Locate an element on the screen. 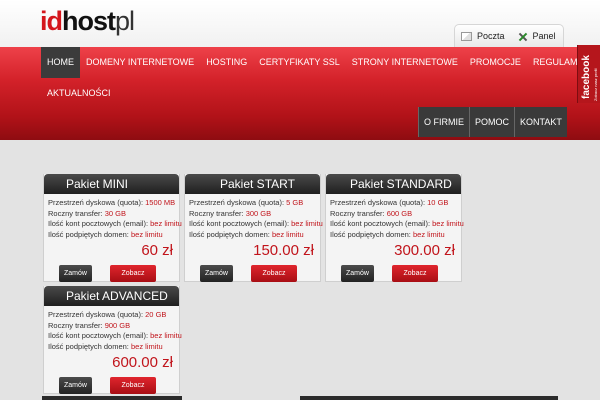 The width and height of the screenshot is (600, 400). header: idhostpl Poczta Panel is located at coordinates (300, 23).